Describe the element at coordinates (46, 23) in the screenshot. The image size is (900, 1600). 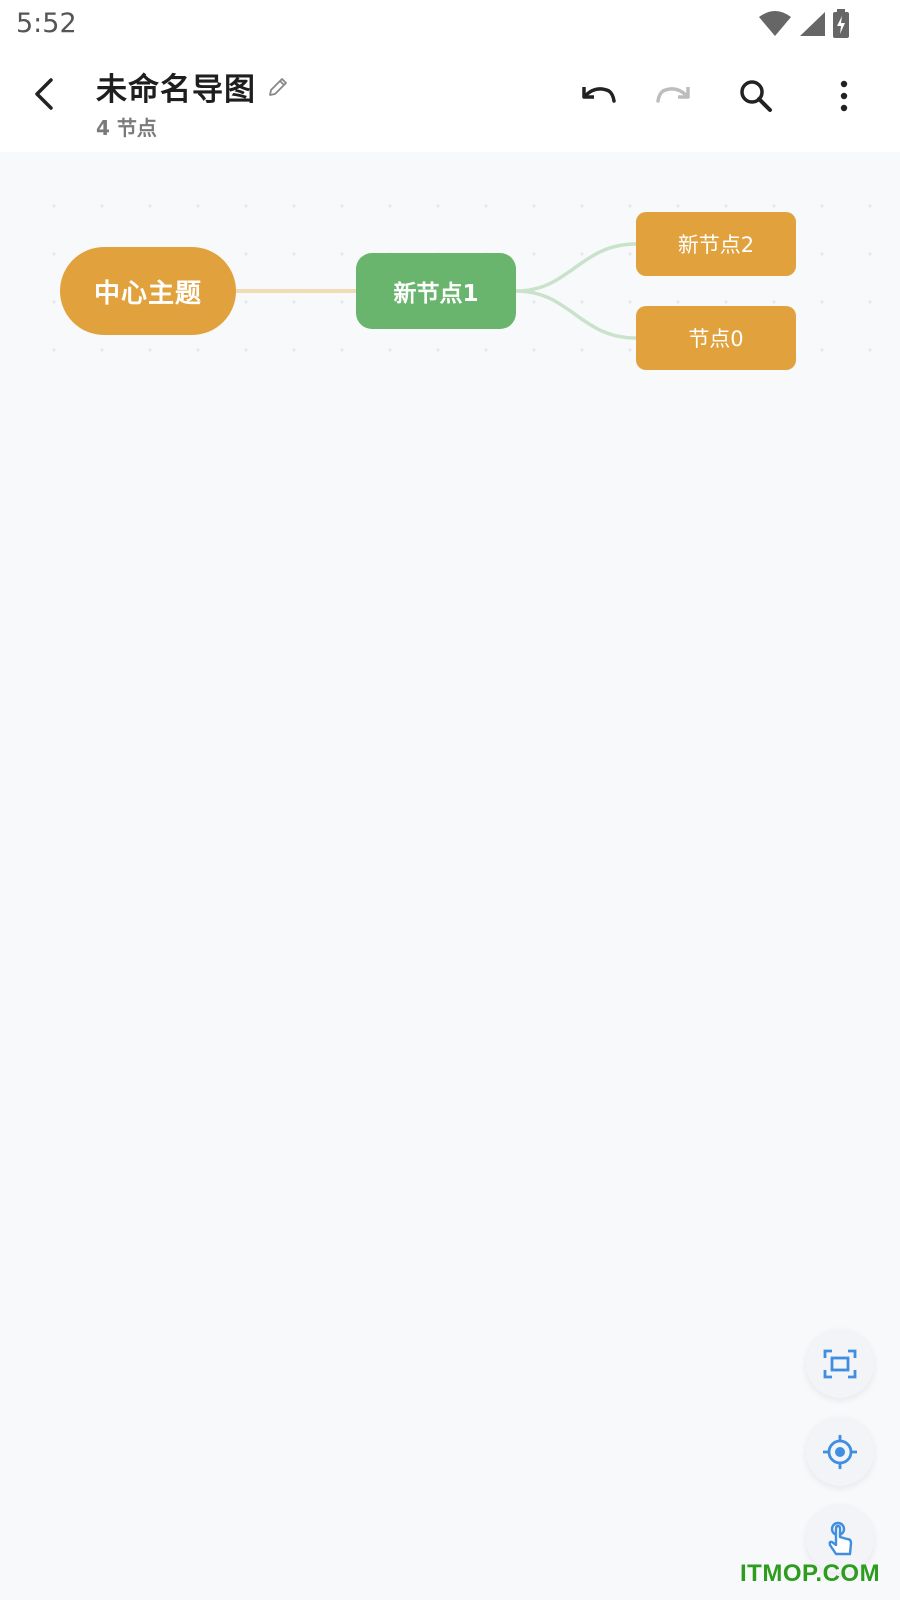
I see `status-time: 5:52` at that location.